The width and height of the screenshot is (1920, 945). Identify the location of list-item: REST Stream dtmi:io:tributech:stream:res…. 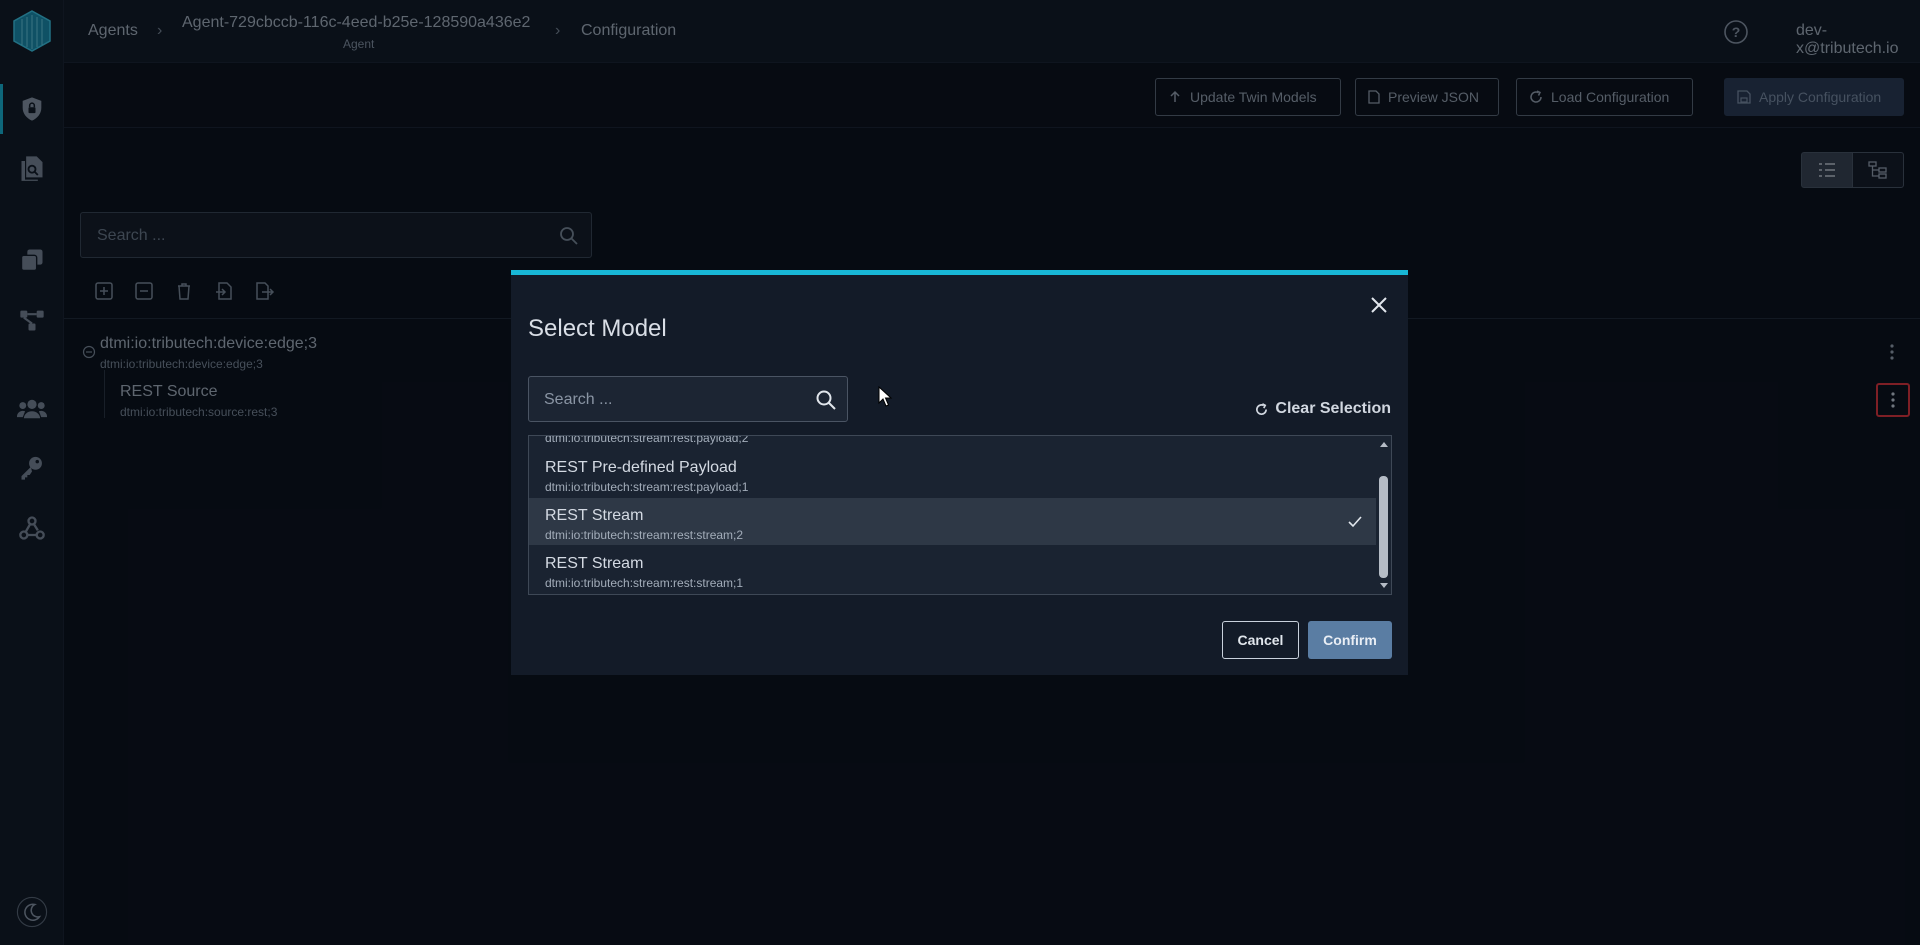
(952, 569).